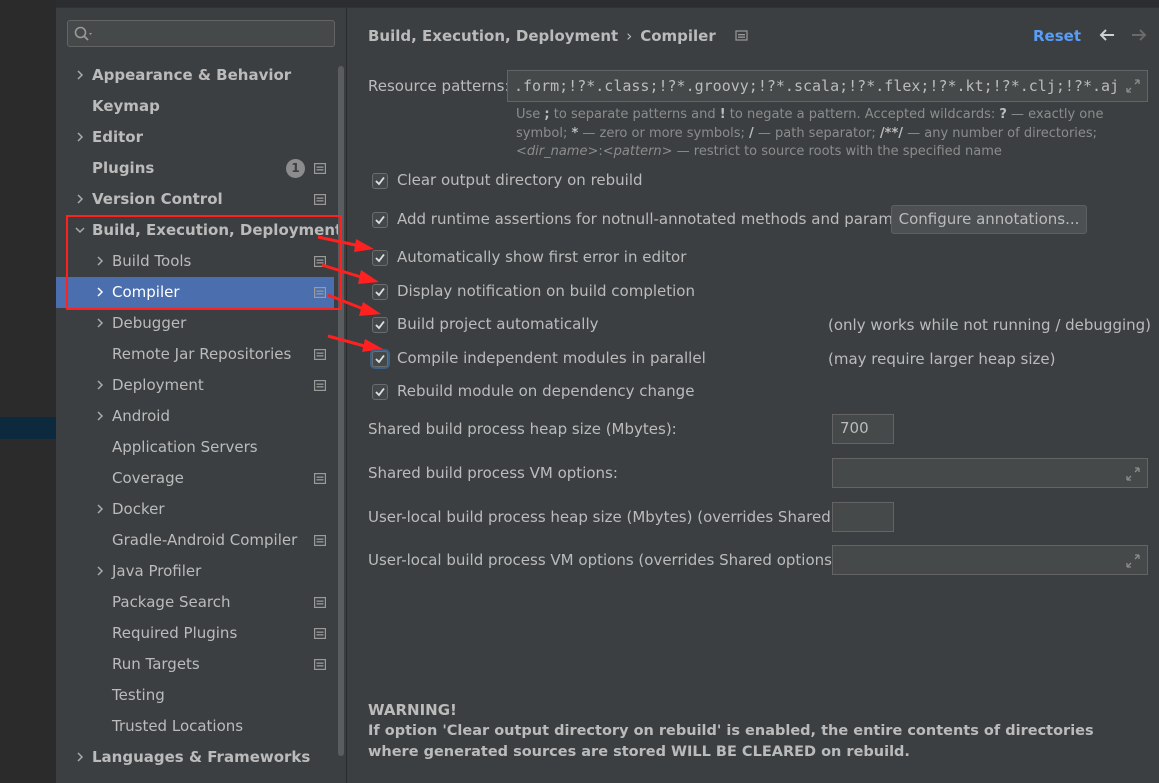  I want to click on background-editor-highlight, so click(28, 428).